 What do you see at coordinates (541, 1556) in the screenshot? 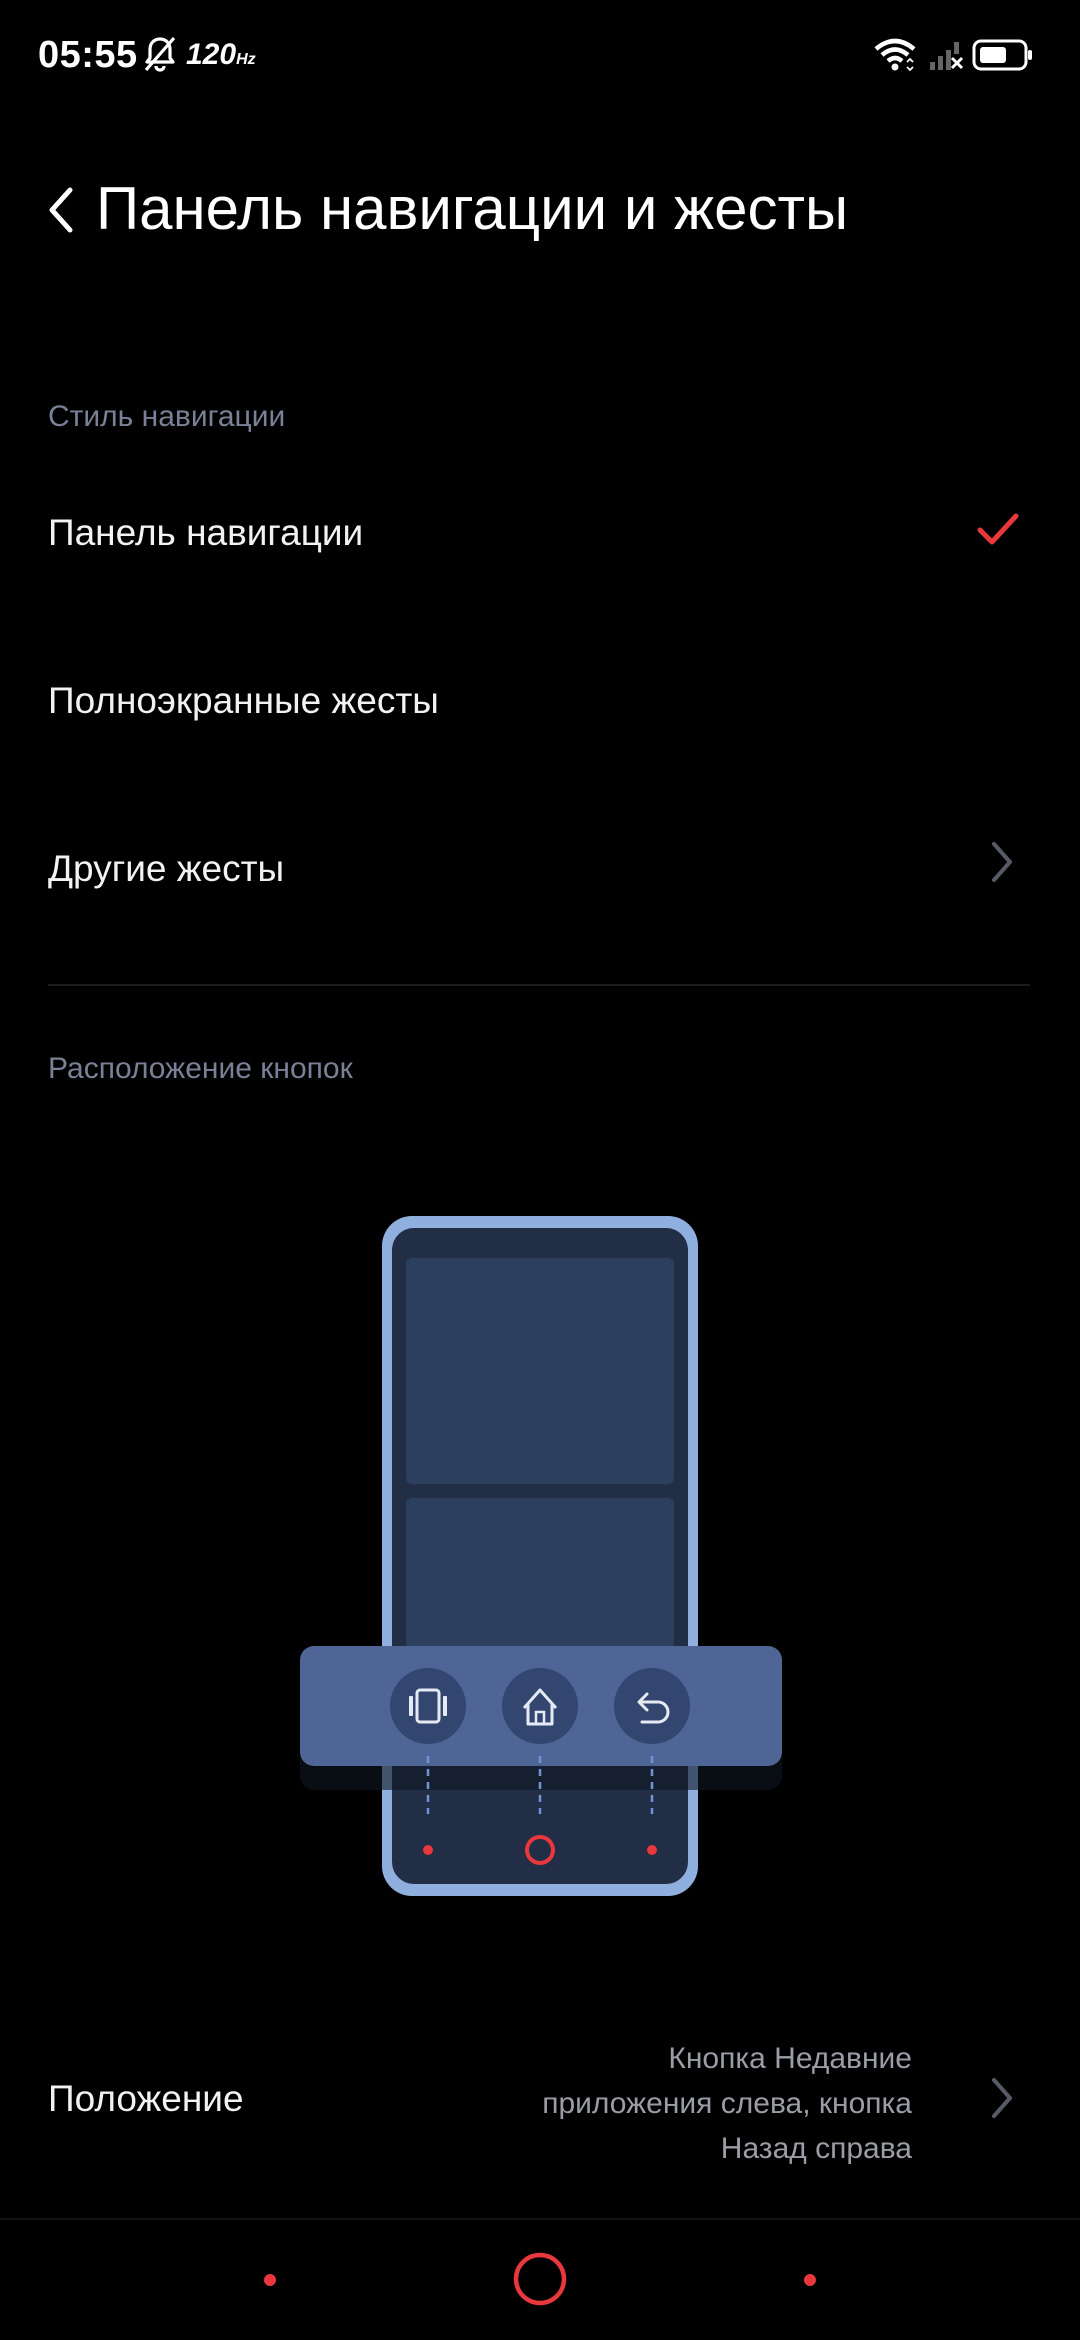
I see `phone-illustration` at bounding box center [541, 1556].